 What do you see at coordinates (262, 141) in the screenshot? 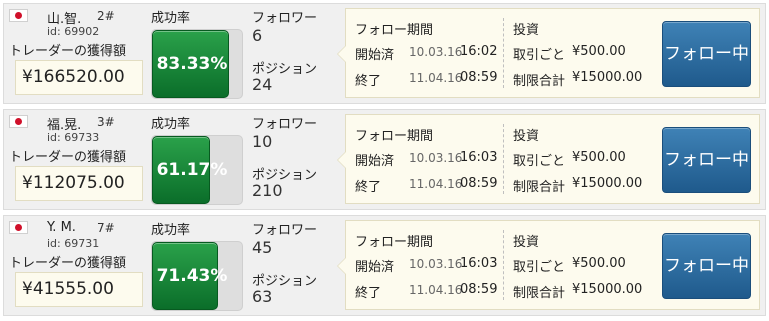
I see `followers-count: 10` at bounding box center [262, 141].